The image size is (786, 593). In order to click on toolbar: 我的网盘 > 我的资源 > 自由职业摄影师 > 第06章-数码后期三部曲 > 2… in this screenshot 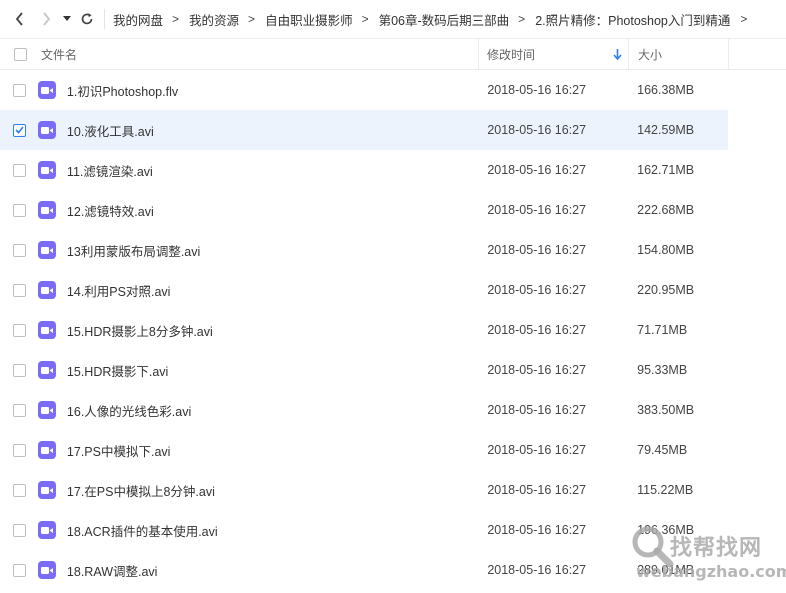, I will do `click(393, 19)`.